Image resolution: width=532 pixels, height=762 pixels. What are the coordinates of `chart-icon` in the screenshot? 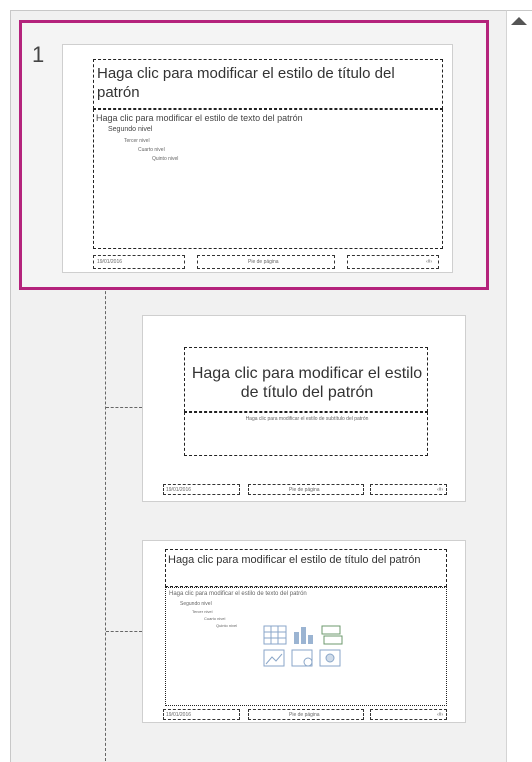 It's located at (303, 635).